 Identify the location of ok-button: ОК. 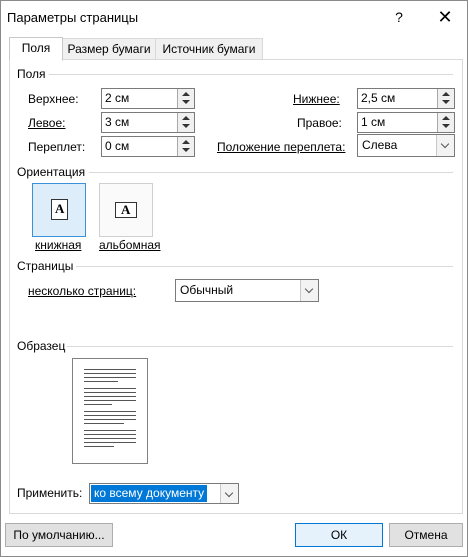
(339, 535).